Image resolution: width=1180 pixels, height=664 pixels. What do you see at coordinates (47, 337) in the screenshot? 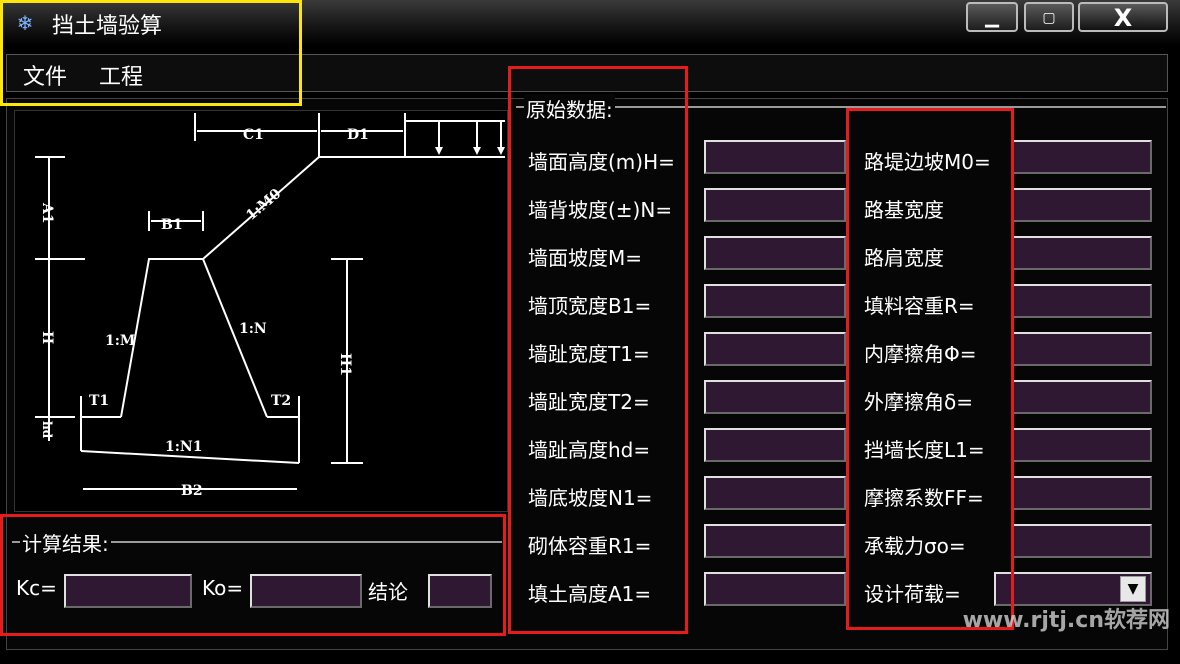
I see `label-h: H` at bounding box center [47, 337].